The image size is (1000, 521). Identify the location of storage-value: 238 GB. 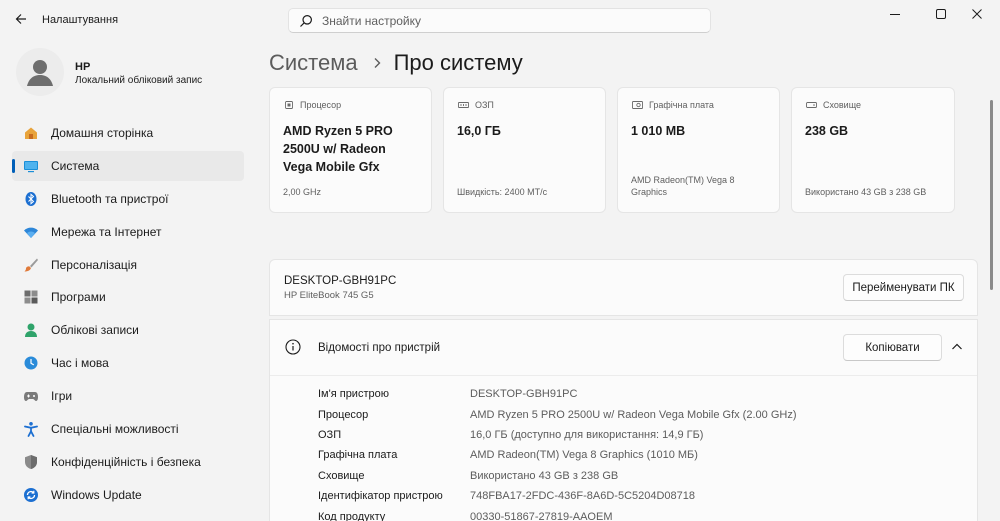
(827, 131).